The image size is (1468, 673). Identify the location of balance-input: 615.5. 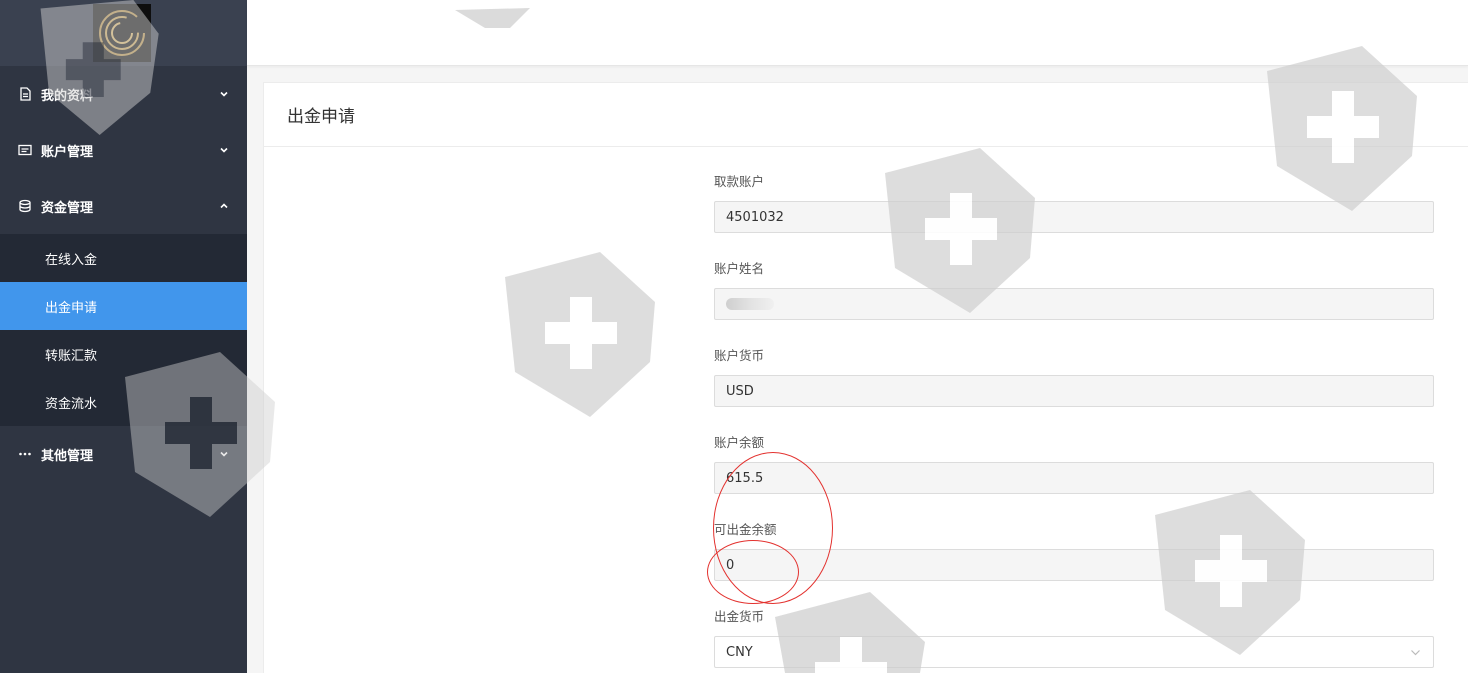
(1074, 478).